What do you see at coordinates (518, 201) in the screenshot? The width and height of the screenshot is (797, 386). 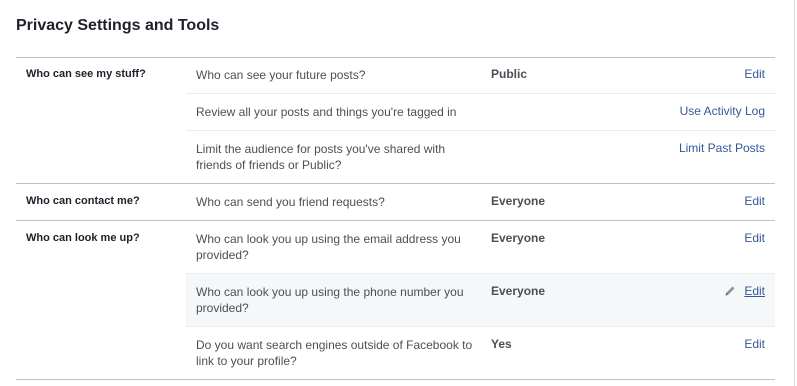 I see `setting-friend-requests-value: Everyone` at bounding box center [518, 201].